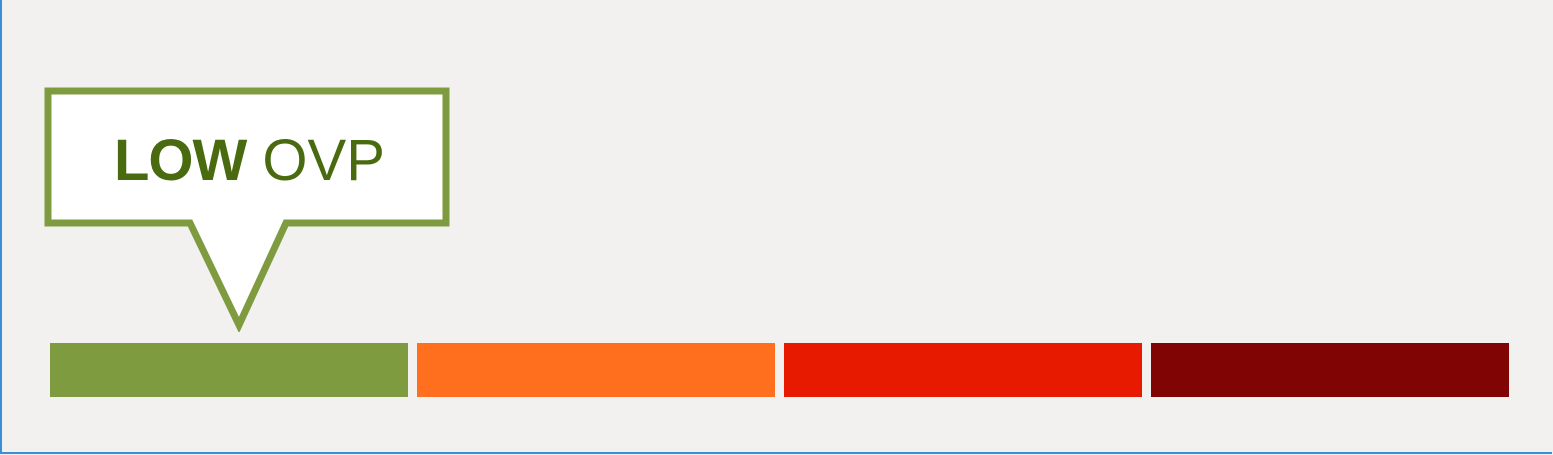 This screenshot has height=455, width=1553. I want to click on level-label: LOW OVP, so click(249, 161).